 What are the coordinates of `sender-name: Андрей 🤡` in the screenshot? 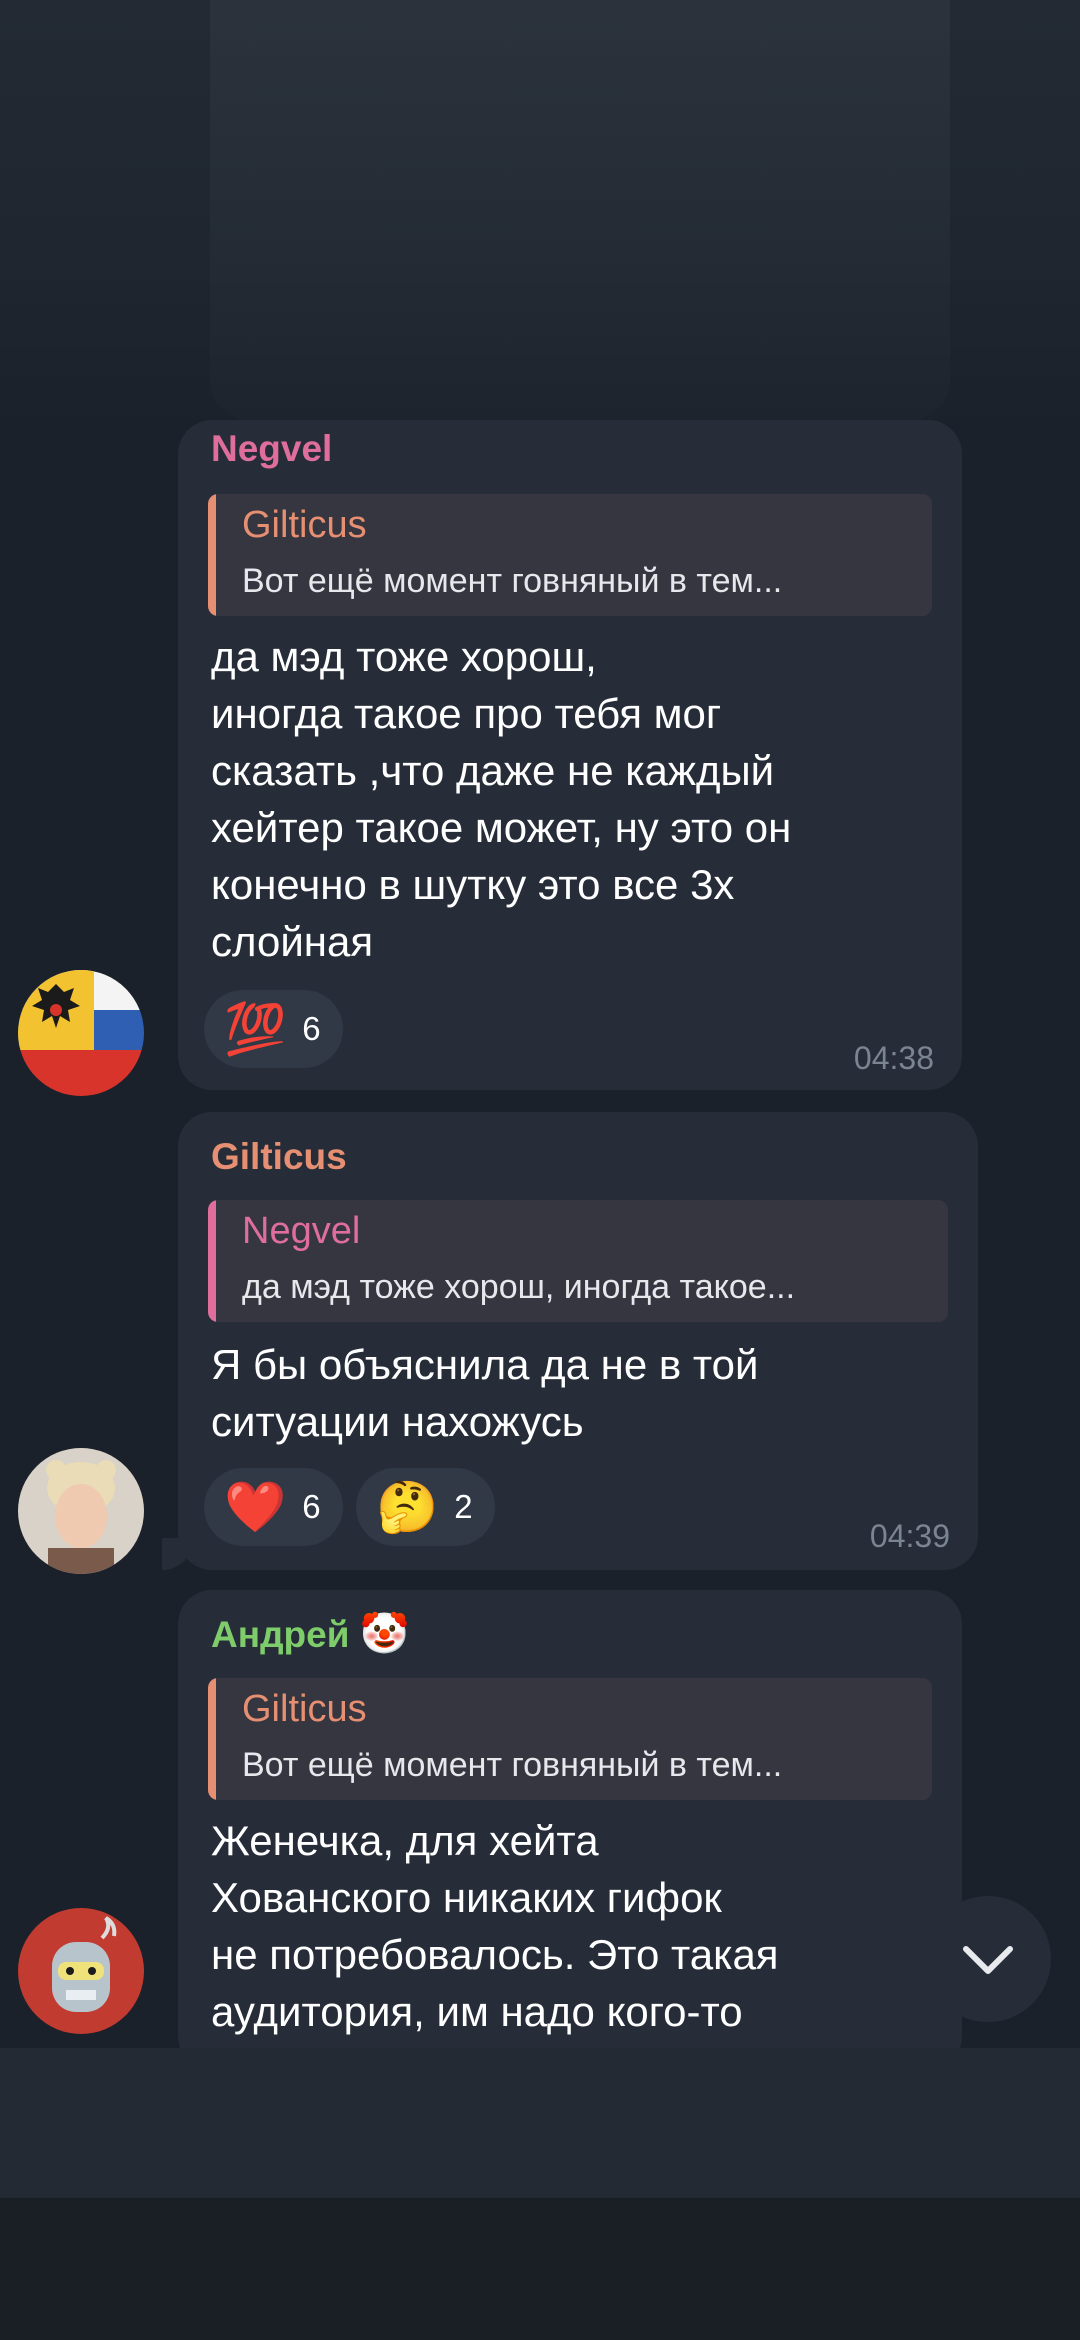 It's located at (310, 1633).